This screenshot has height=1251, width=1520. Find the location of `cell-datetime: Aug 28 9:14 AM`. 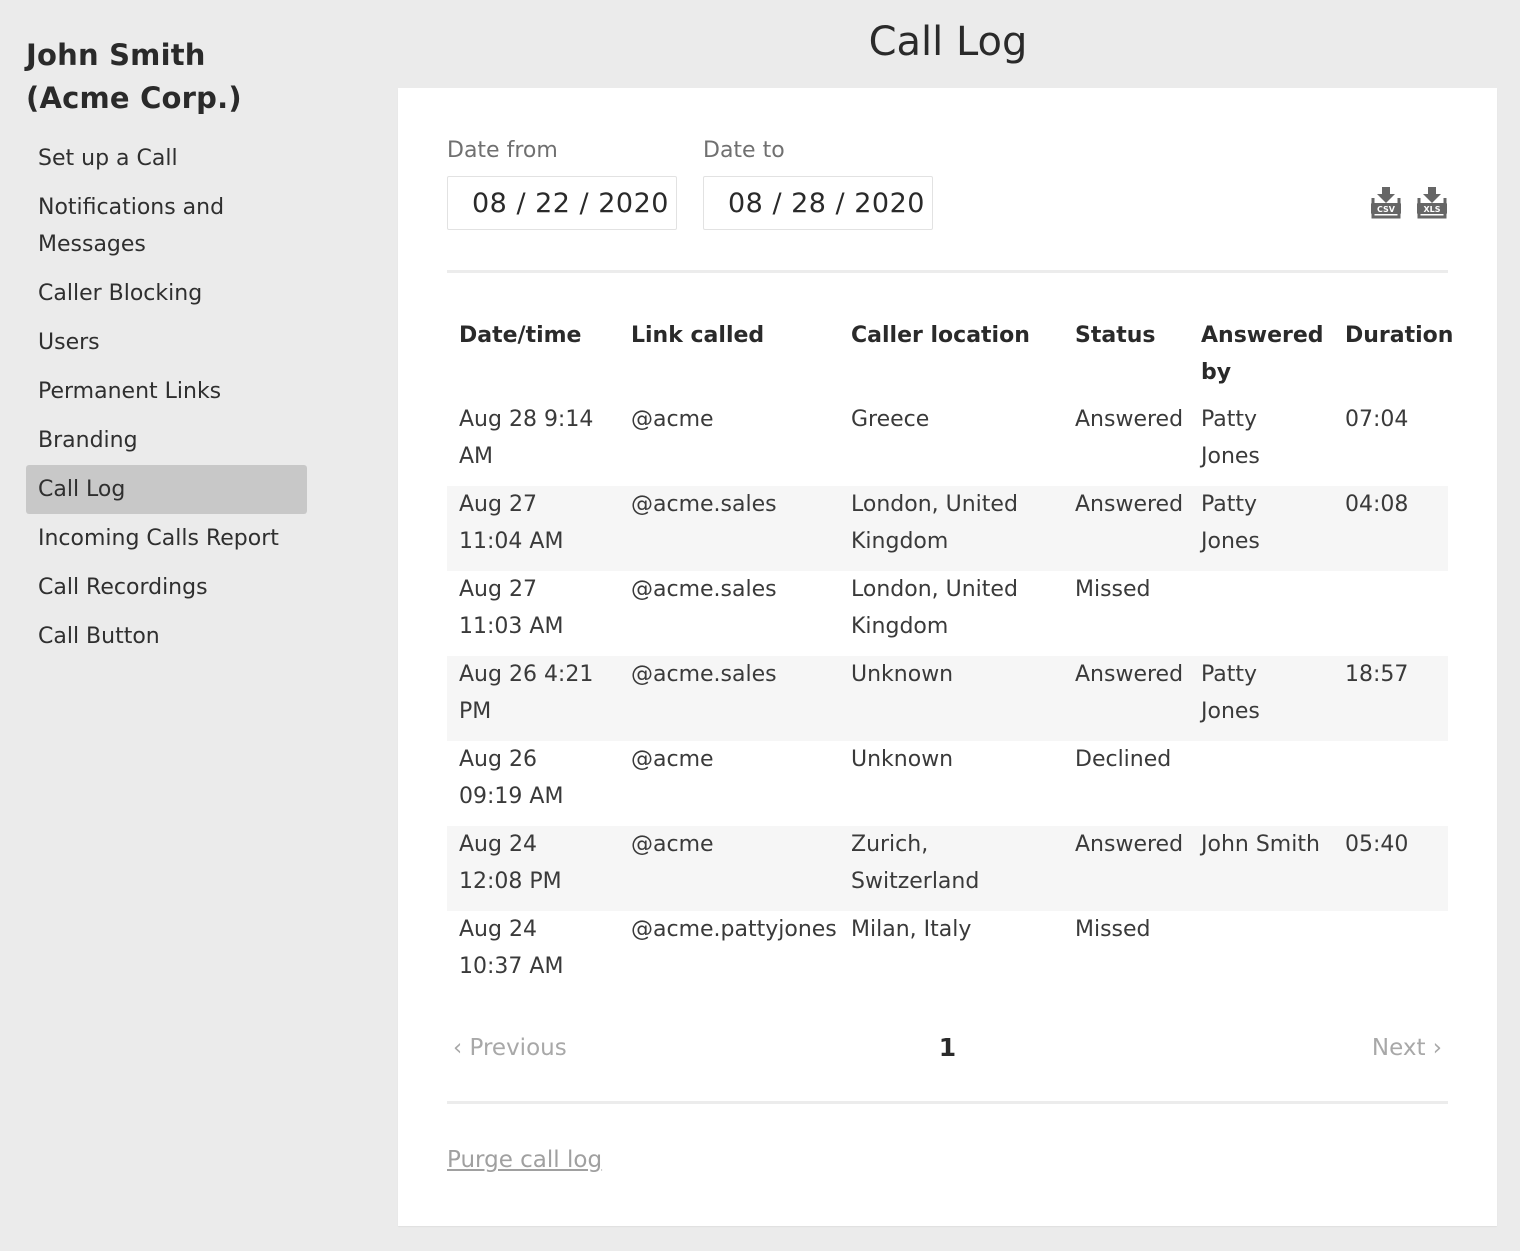

cell-datetime: Aug 28 9:14 AM is located at coordinates (526, 438).